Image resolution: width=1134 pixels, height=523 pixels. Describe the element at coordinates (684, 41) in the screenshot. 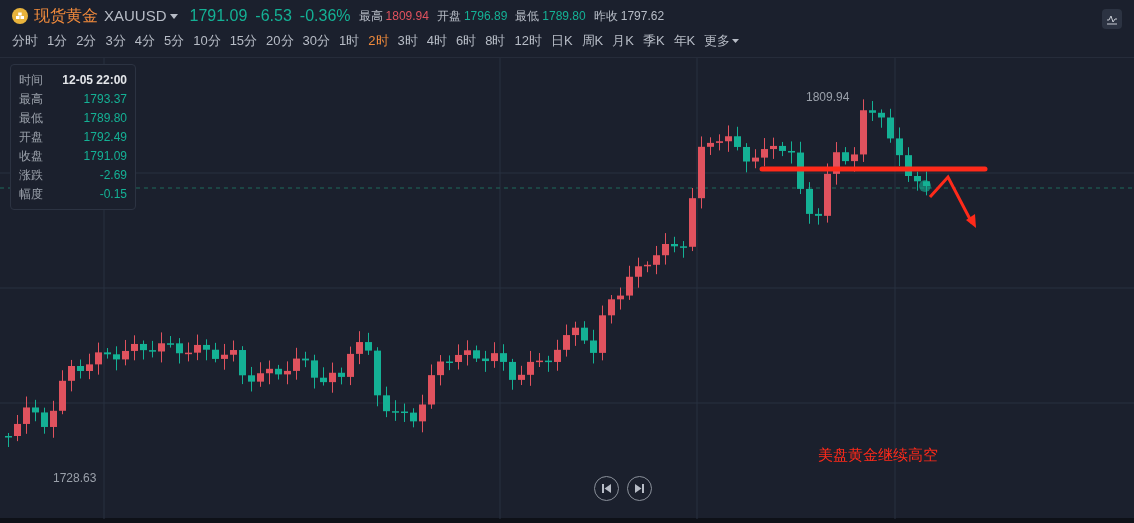

I see `timeframe-tab: 年K` at that location.